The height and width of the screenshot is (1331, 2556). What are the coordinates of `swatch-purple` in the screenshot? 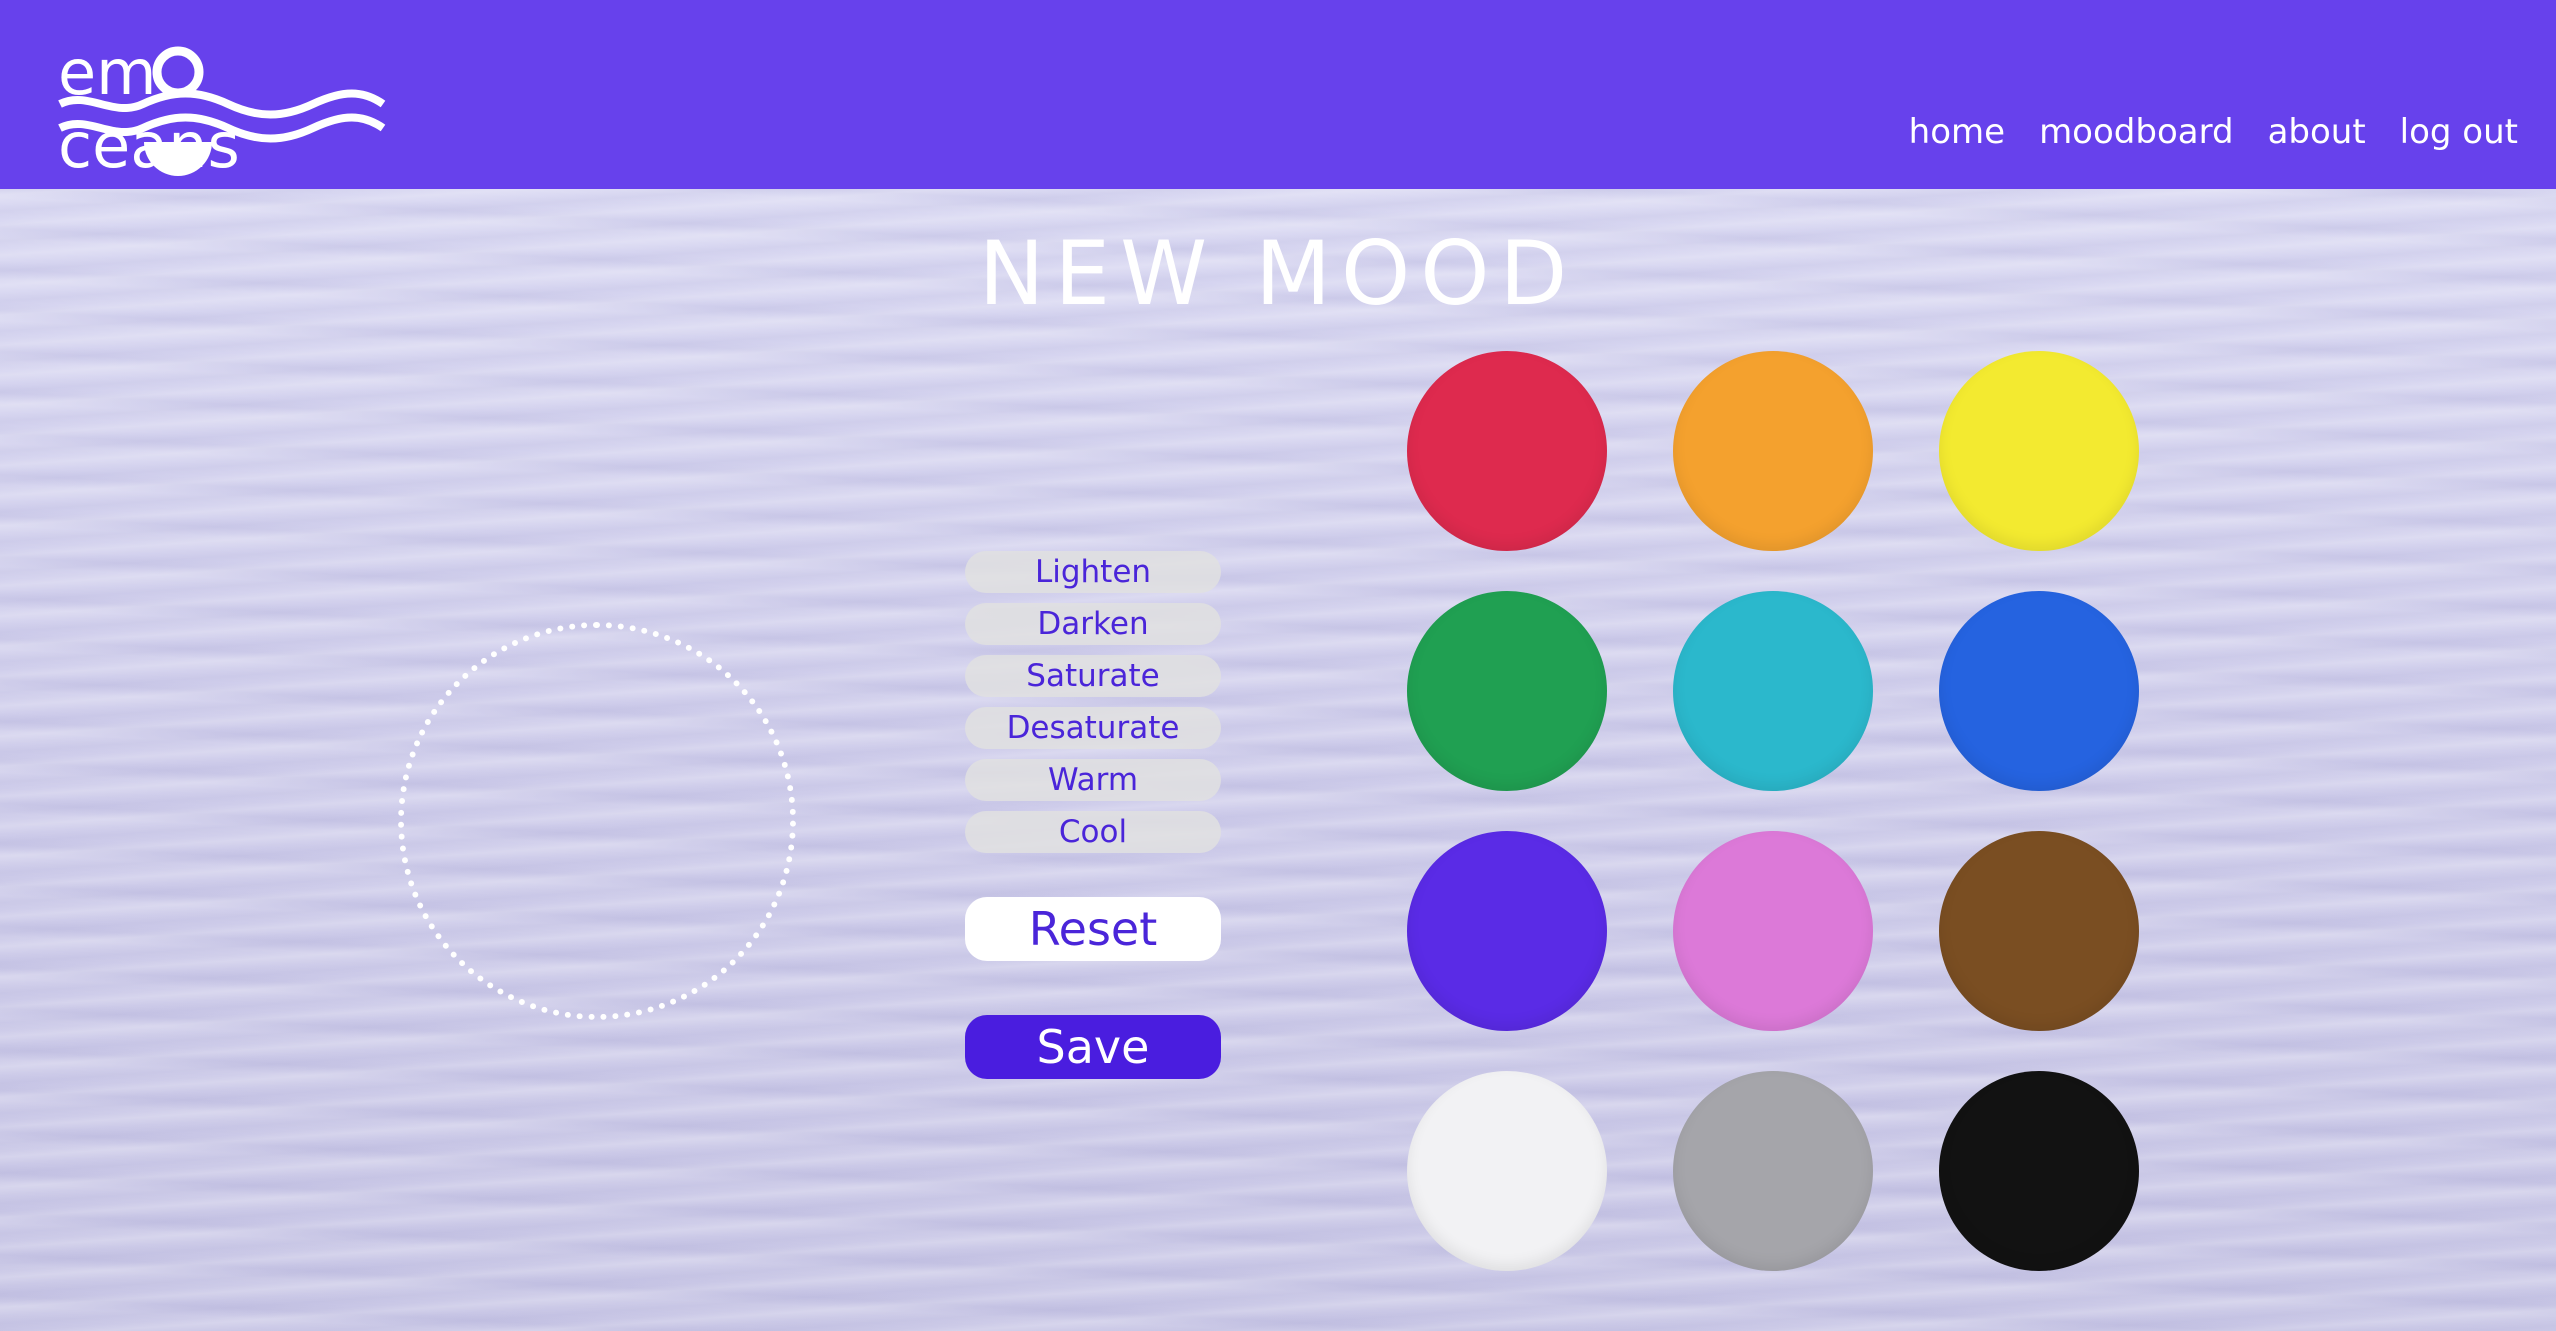 It's located at (1507, 931).